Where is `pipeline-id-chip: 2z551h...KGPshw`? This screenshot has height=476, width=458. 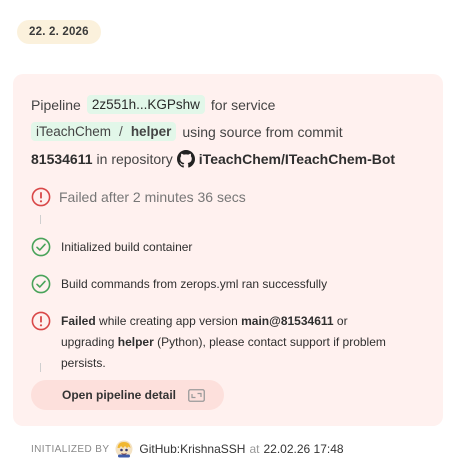 pipeline-id-chip: 2z551h...KGPshw is located at coordinates (145, 104).